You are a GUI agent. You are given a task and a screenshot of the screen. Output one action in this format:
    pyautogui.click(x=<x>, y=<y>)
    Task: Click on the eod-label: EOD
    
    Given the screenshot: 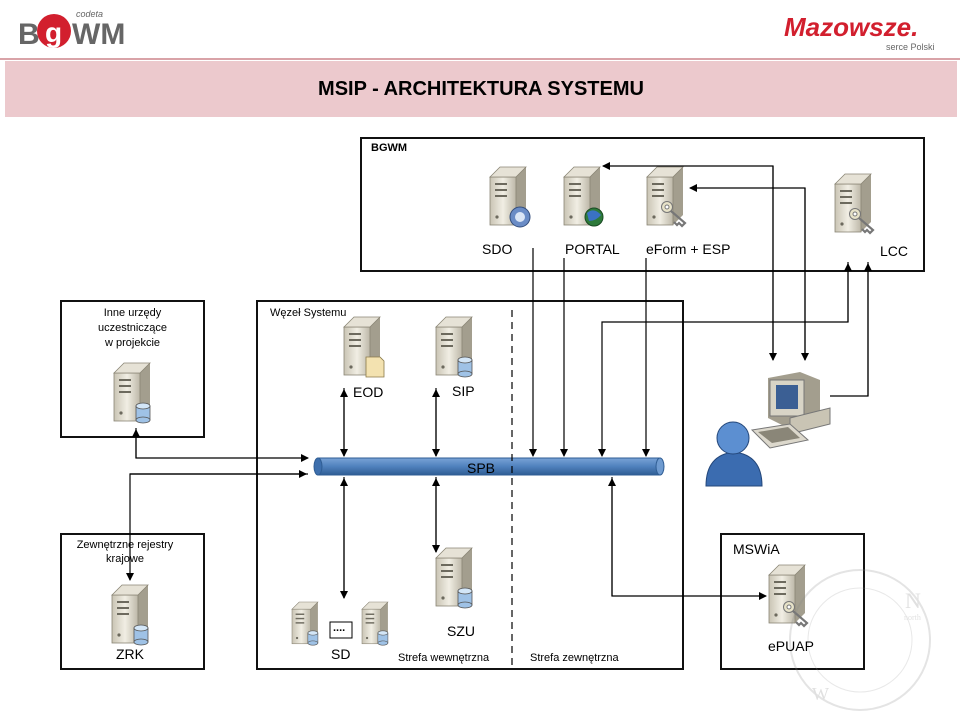 What is the action you would take?
    pyautogui.click(x=368, y=392)
    